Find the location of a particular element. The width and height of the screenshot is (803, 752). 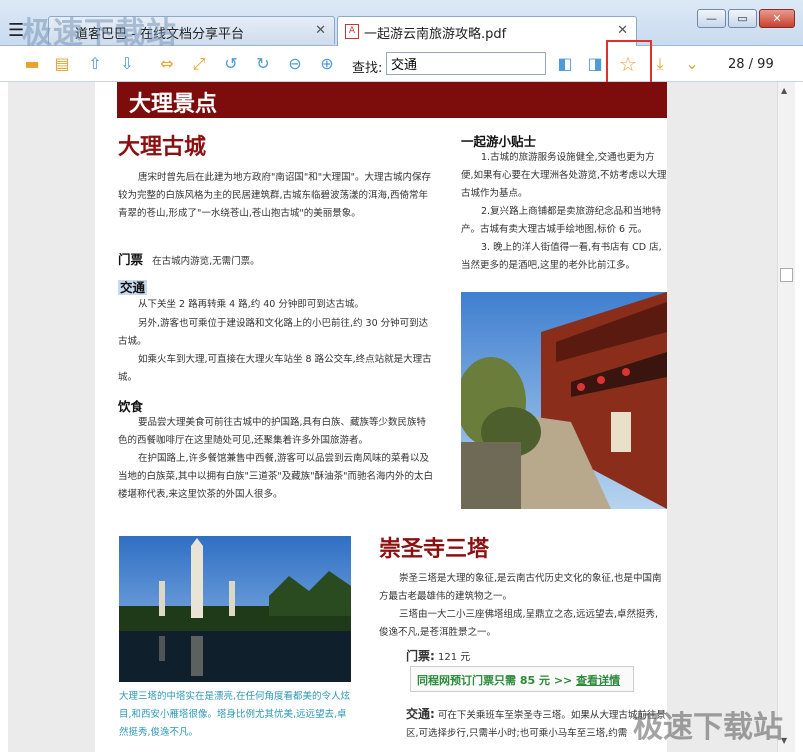

promo-text: 同程网预订门票只需 85 元 is located at coordinates (483, 680).